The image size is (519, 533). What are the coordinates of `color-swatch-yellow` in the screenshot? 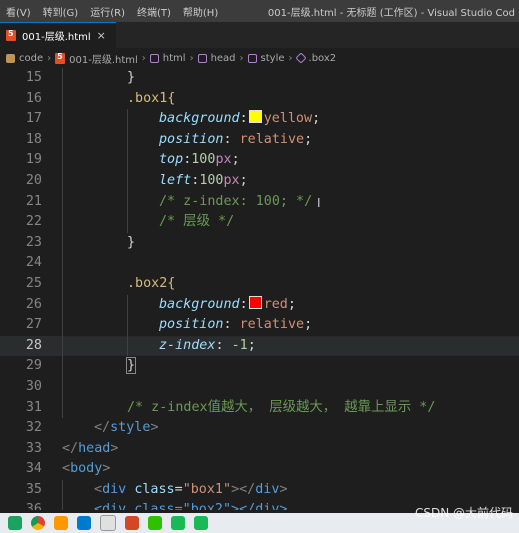 It's located at (255, 117).